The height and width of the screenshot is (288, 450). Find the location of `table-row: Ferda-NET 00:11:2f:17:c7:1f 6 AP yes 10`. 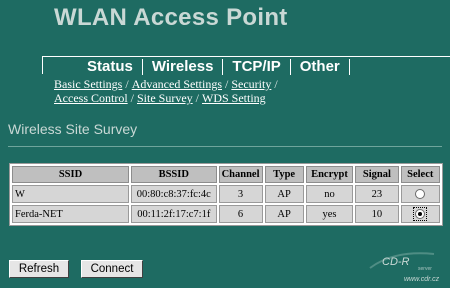

table-row: Ferda-NET 00:11:2f:17:c7:1f 6 AP yes 10 is located at coordinates (226, 214).